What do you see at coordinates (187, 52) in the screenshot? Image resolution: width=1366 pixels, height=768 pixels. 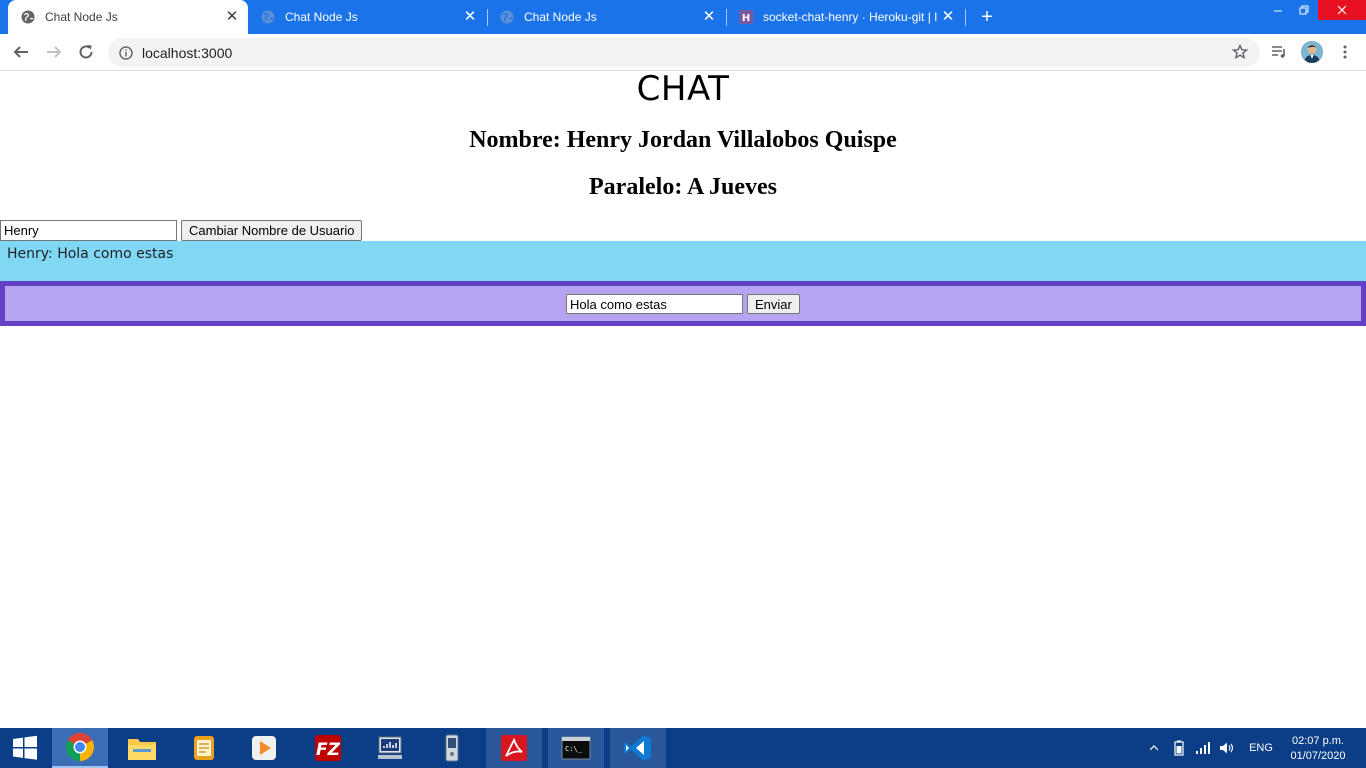 I see `url-text: localhost:3000` at bounding box center [187, 52].